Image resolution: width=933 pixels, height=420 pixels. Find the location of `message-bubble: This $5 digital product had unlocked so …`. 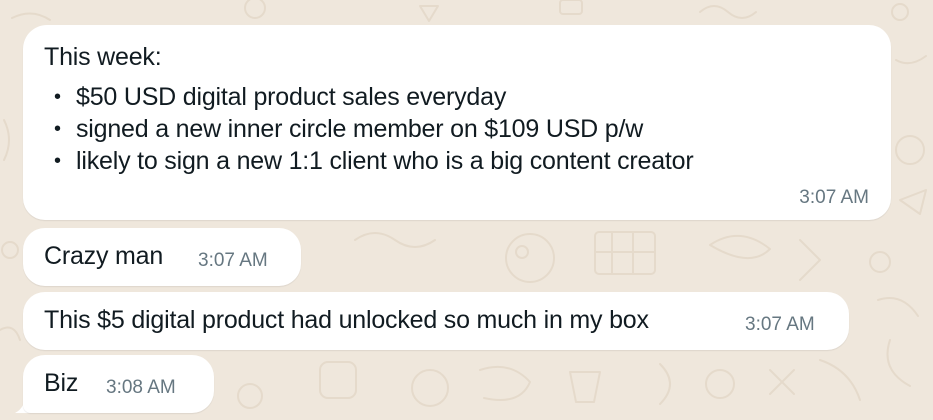

message-bubble: This $5 digital product had unlocked so … is located at coordinates (436, 321).